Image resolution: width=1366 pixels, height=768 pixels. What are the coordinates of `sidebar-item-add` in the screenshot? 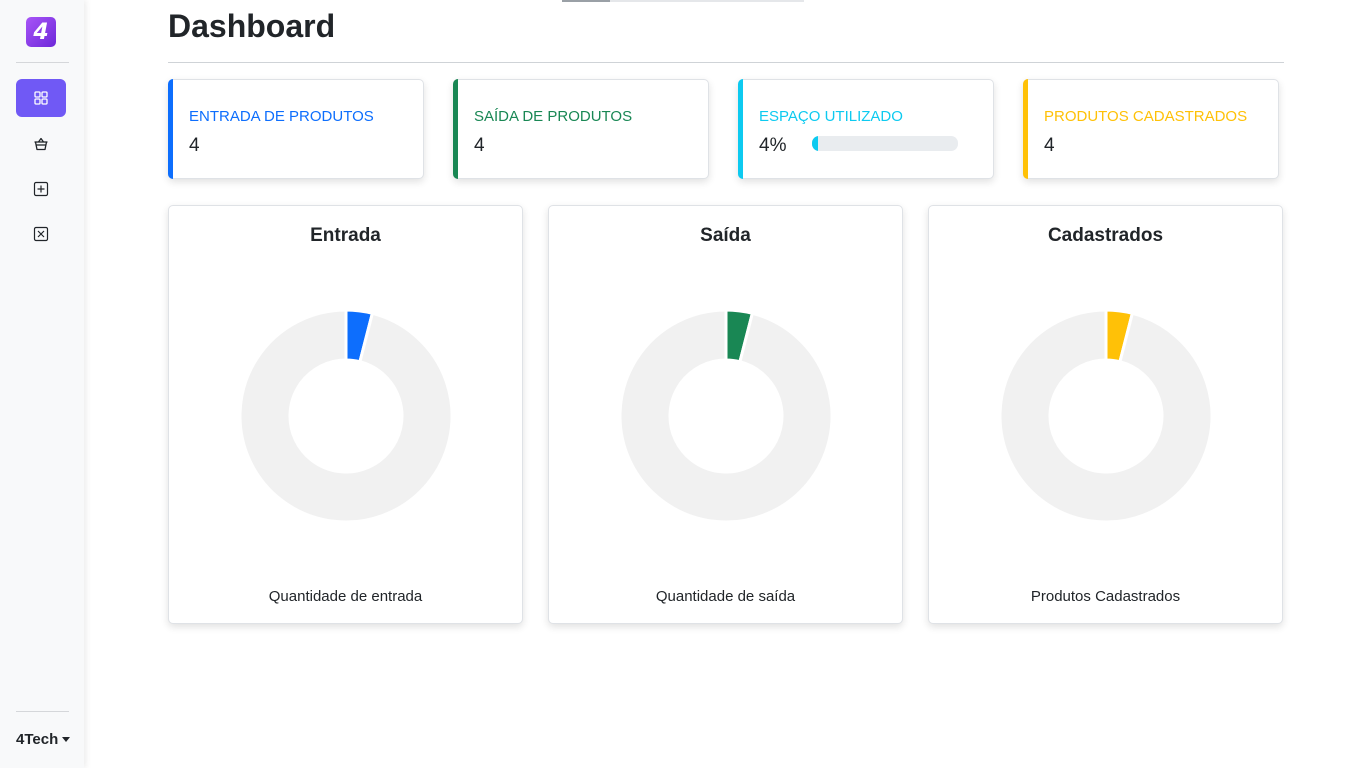 It's located at (41, 189).